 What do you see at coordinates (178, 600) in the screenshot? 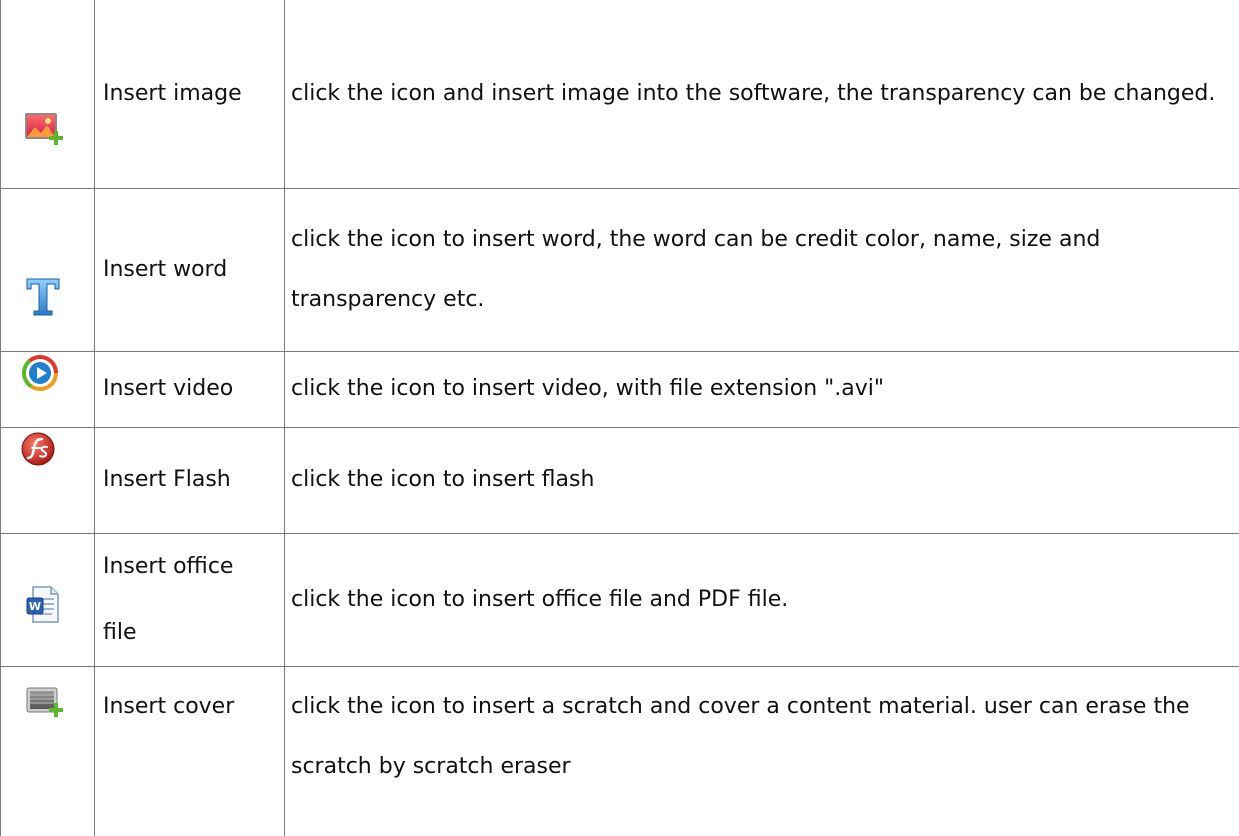
I see `feature-name: Insert office file` at bounding box center [178, 600].